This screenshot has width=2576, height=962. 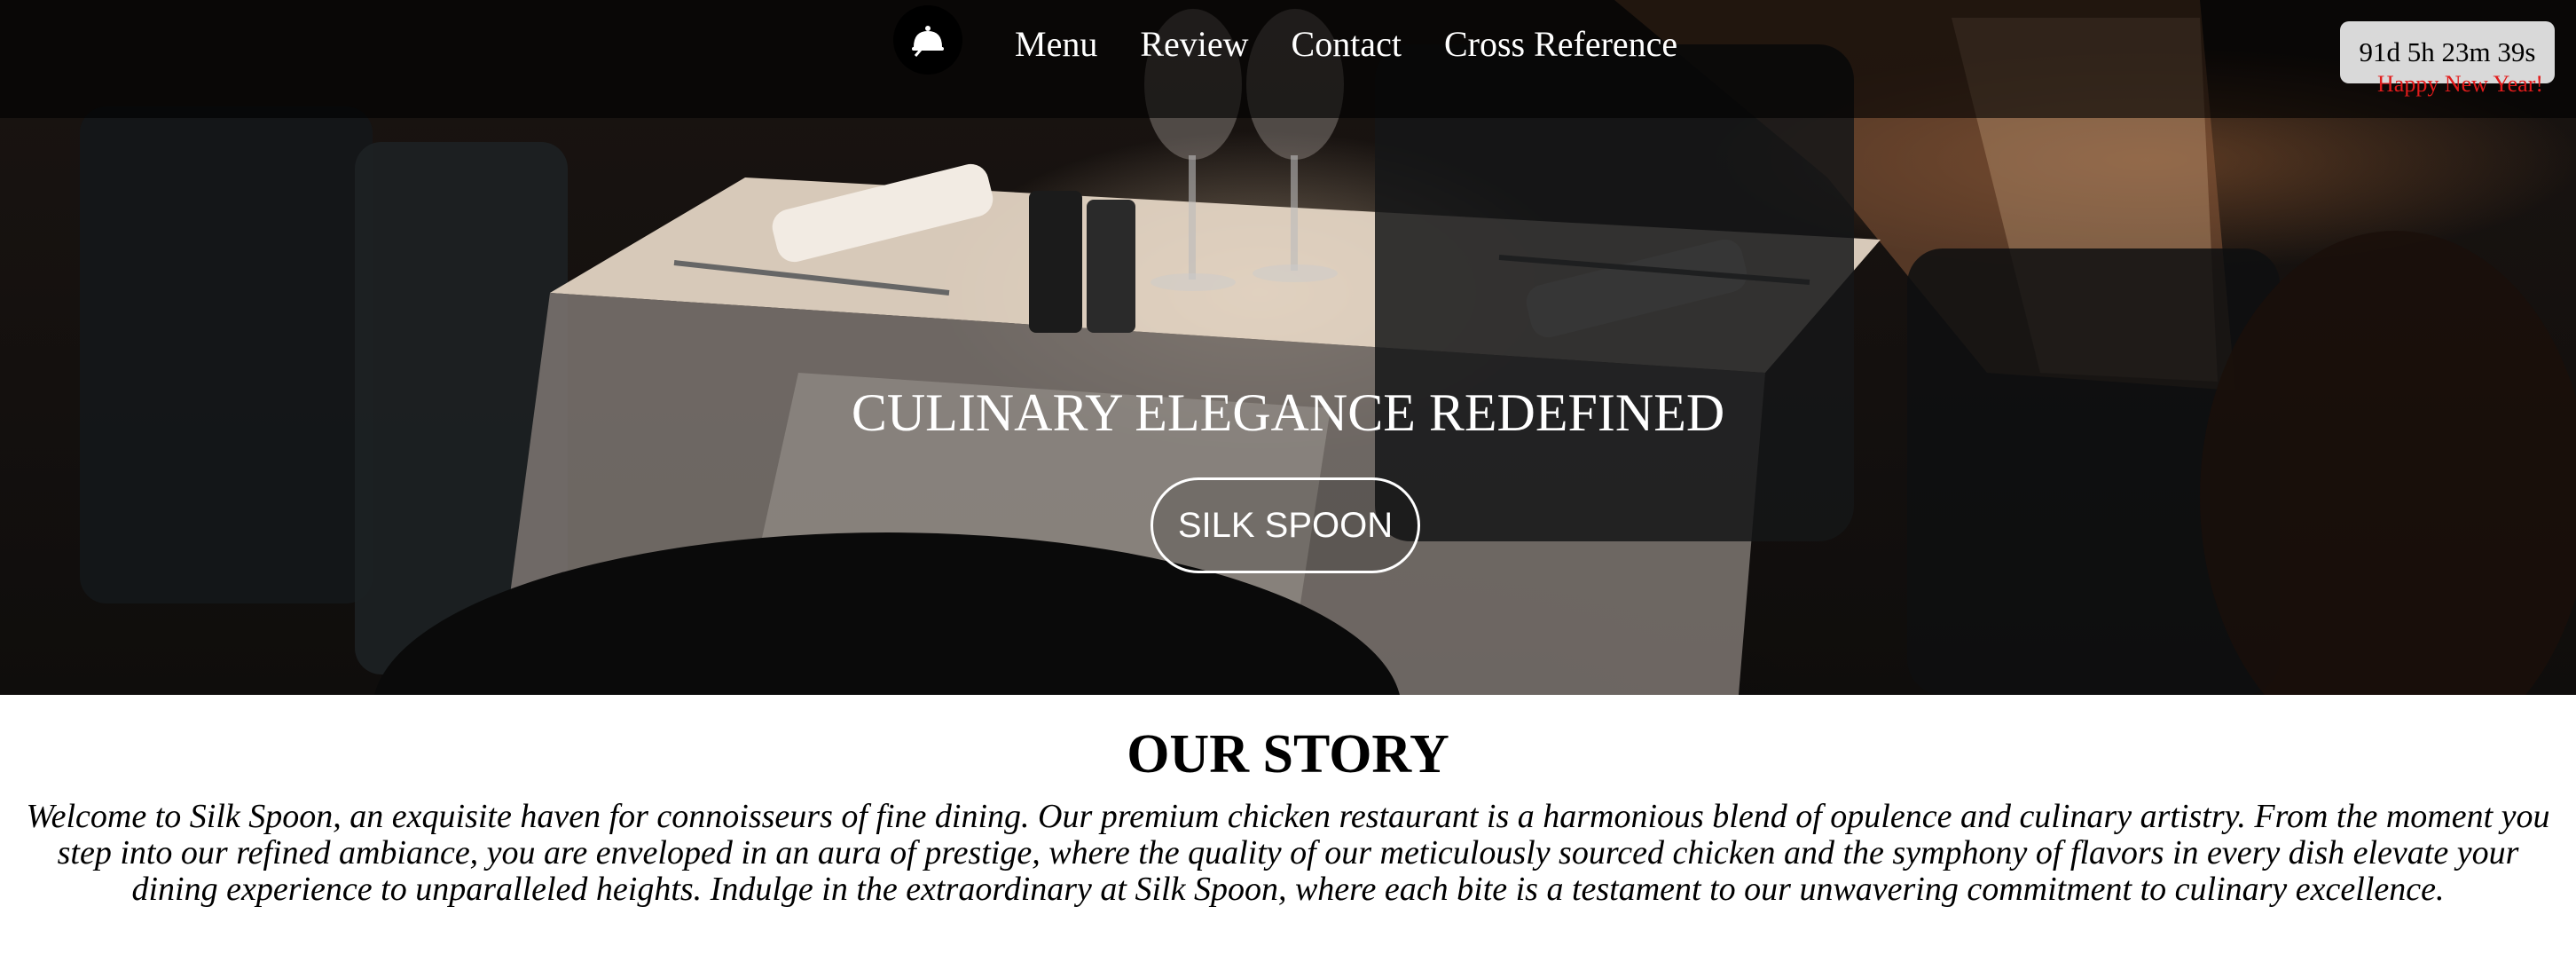 I want to click on story-title: OUR STORY, so click(x=1288, y=754).